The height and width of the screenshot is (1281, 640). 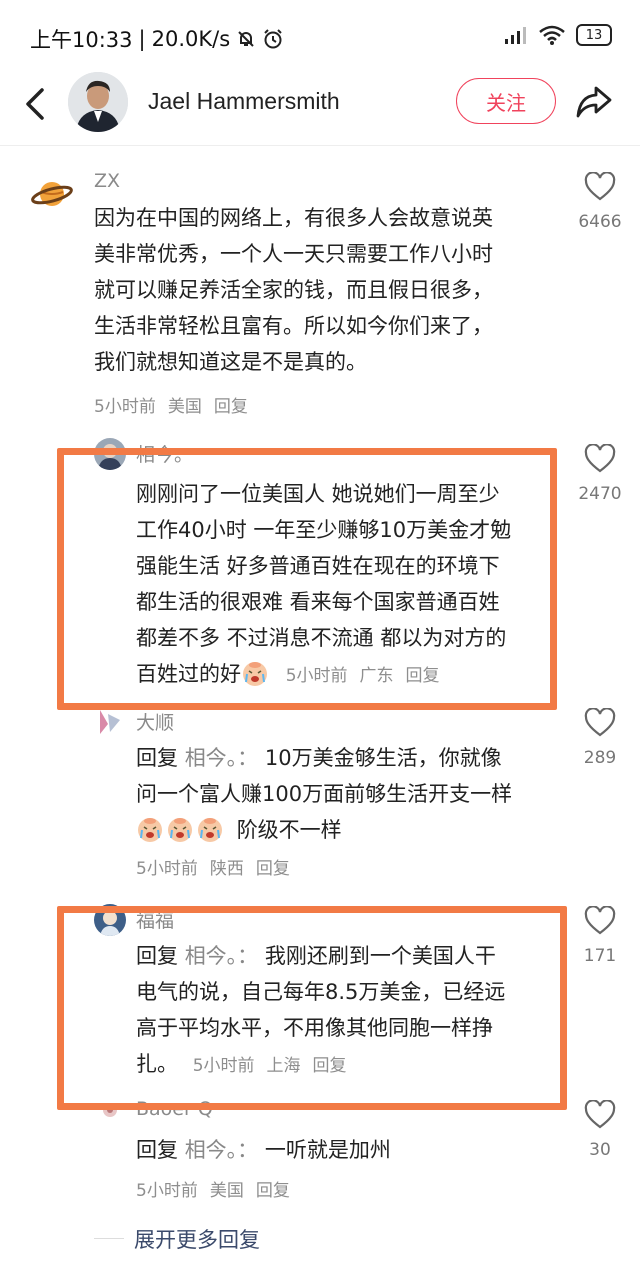 What do you see at coordinates (314, 1028) in the screenshot?
I see `comment-line: 高于平均水平，不用像其他同胞一样挣` at bounding box center [314, 1028].